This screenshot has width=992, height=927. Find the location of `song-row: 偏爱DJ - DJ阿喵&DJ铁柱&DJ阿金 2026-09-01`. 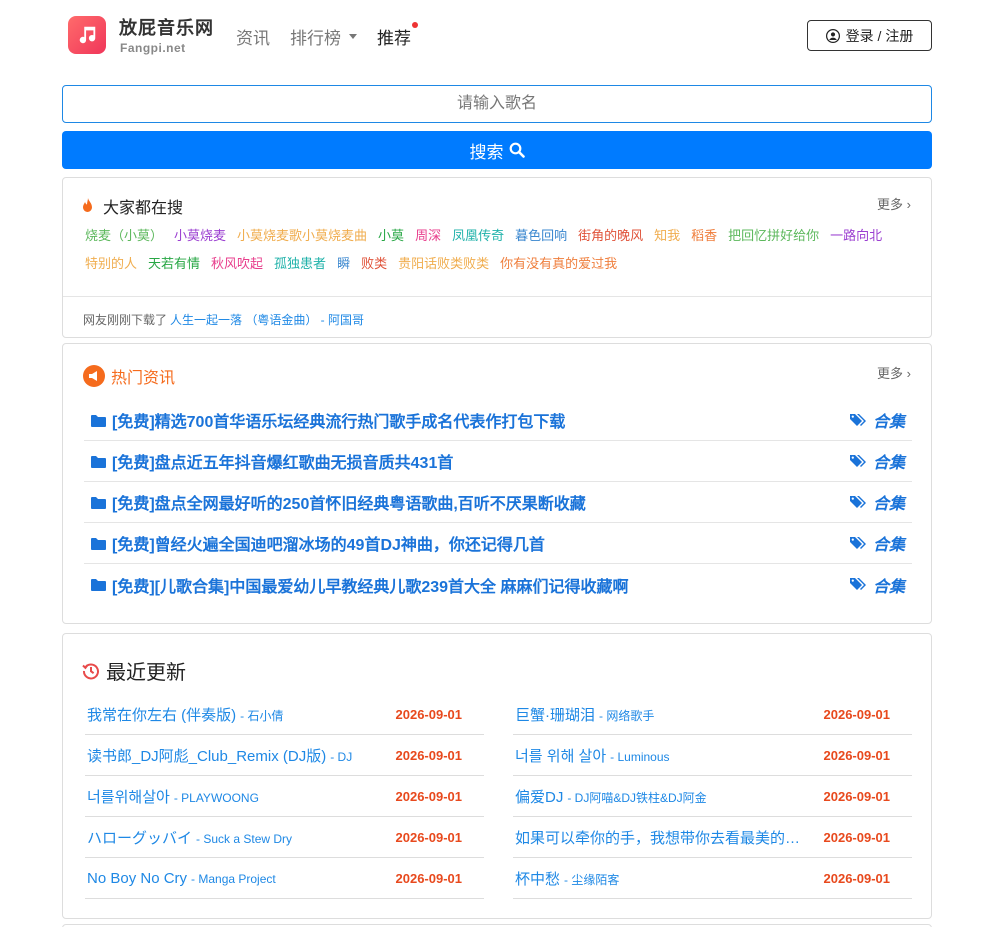

song-row: 偏爱DJ - DJ阿喵&DJ铁柱&DJ阿金 2026-09-01 is located at coordinates (712, 796).